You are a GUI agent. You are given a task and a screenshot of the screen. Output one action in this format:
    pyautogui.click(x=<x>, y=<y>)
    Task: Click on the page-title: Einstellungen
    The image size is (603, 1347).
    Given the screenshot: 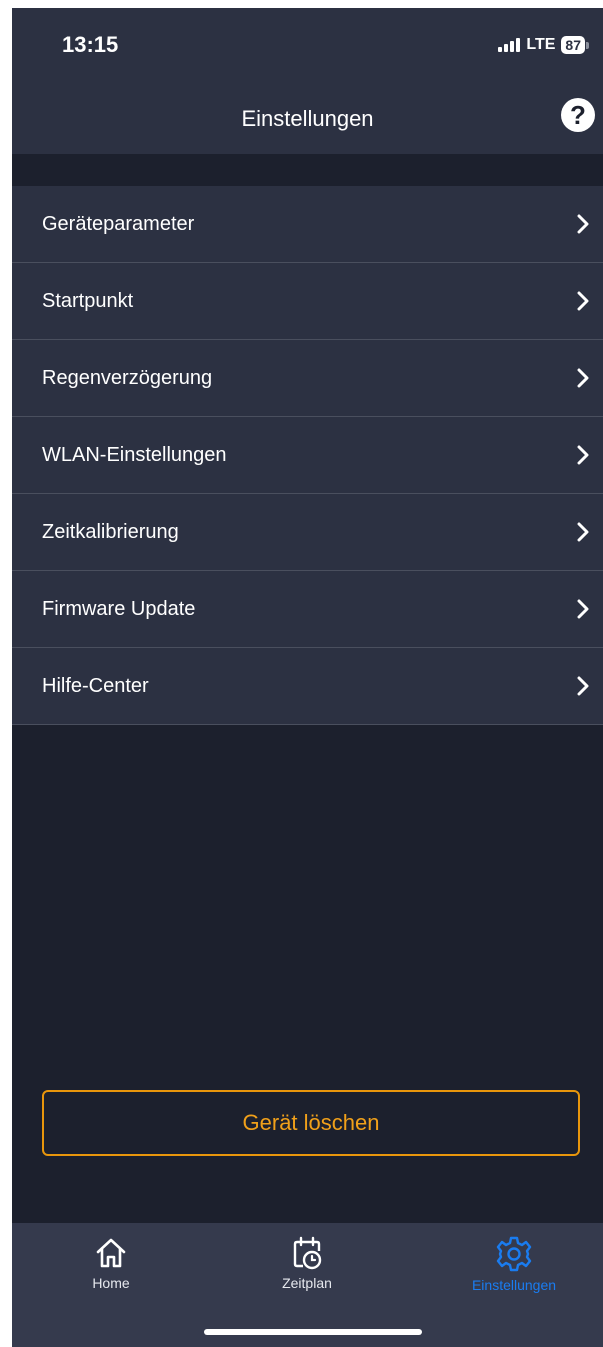 What is the action you would take?
    pyautogui.click(x=307, y=118)
    